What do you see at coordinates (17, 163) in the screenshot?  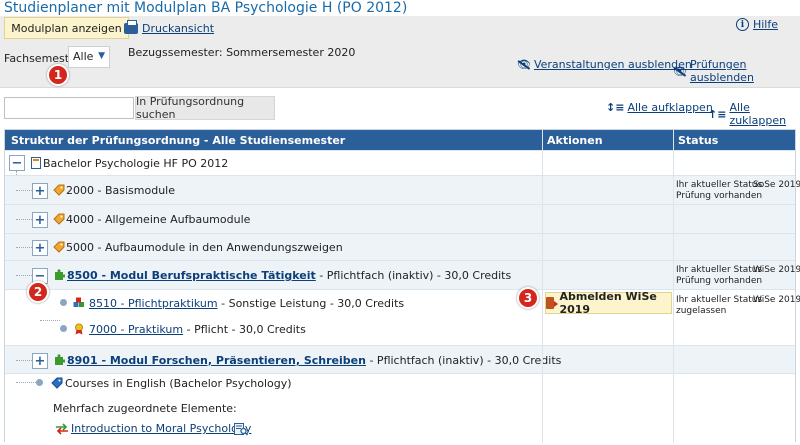 I see `collapse-toggle: −` at bounding box center [17, 163].